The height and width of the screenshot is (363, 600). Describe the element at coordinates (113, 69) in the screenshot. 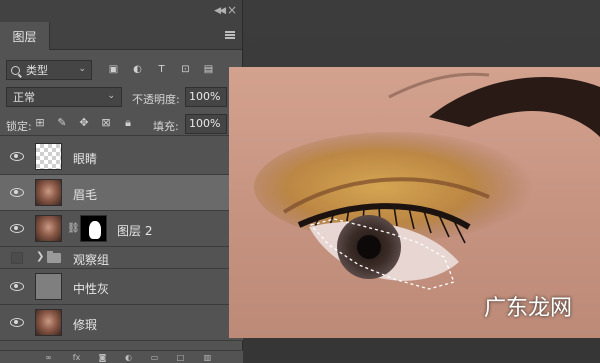

I see `image-filter-icon: ▣` at that location.